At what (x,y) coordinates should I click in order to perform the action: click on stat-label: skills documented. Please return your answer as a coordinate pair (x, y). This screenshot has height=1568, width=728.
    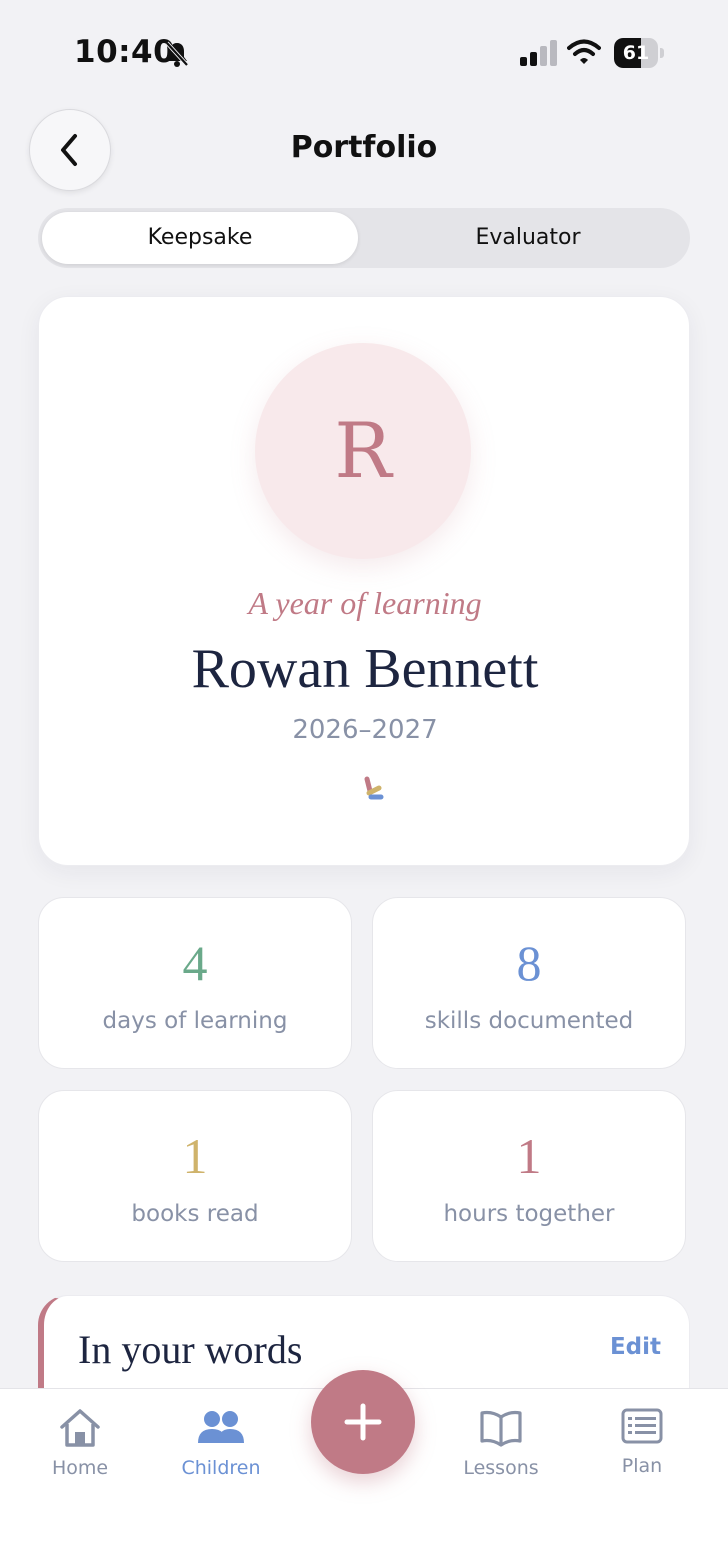
    Looking at the image, I should click on (529, 1021).